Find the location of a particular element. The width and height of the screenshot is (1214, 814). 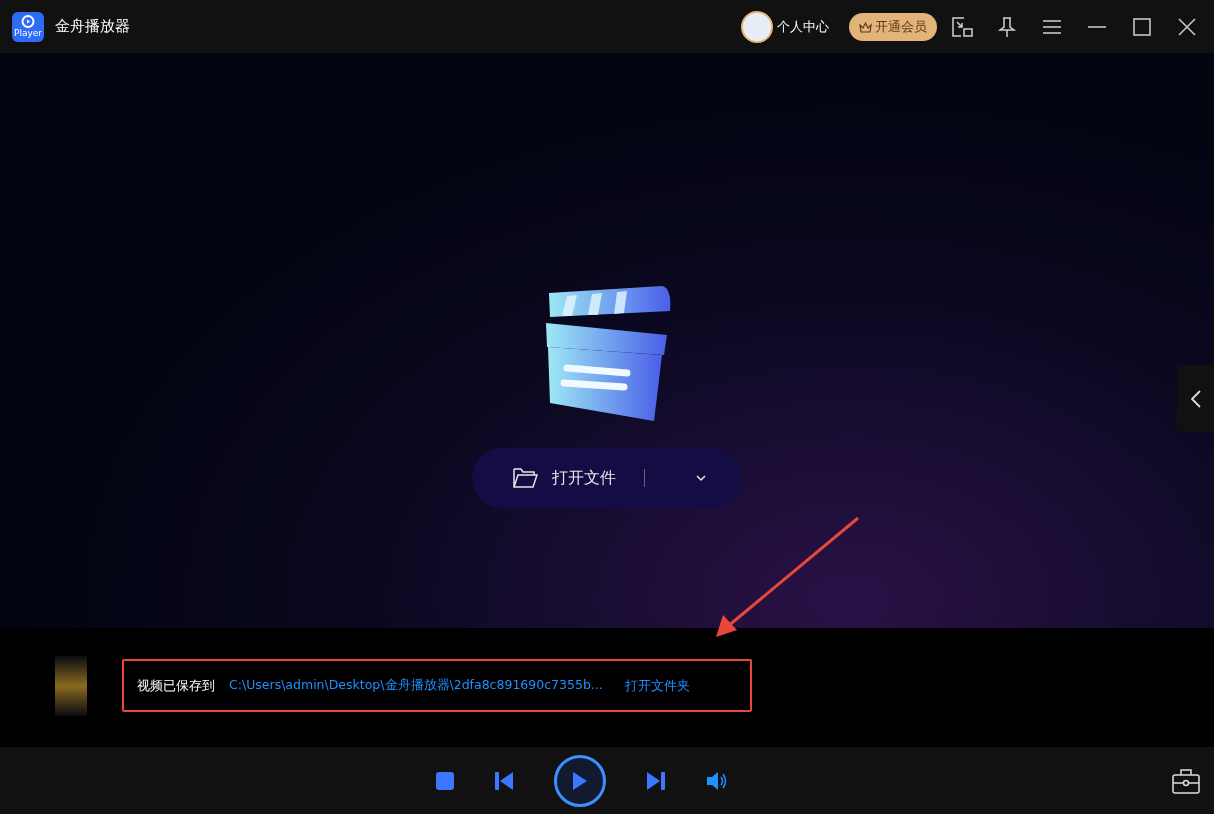

open-file-button: 打开文件 is located at coordinates (607, 478).